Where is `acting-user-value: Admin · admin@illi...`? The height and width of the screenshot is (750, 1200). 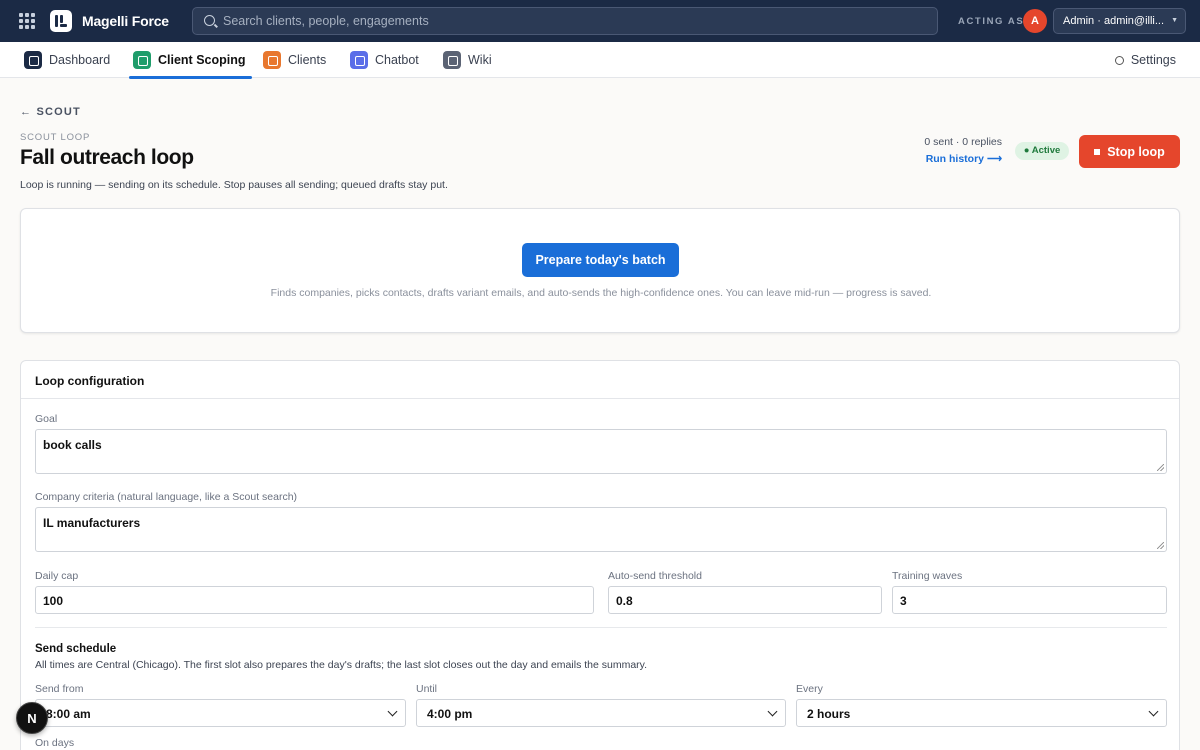
acting-user-value: Admin · admin@illi... is located at coordinates (1114, 21).